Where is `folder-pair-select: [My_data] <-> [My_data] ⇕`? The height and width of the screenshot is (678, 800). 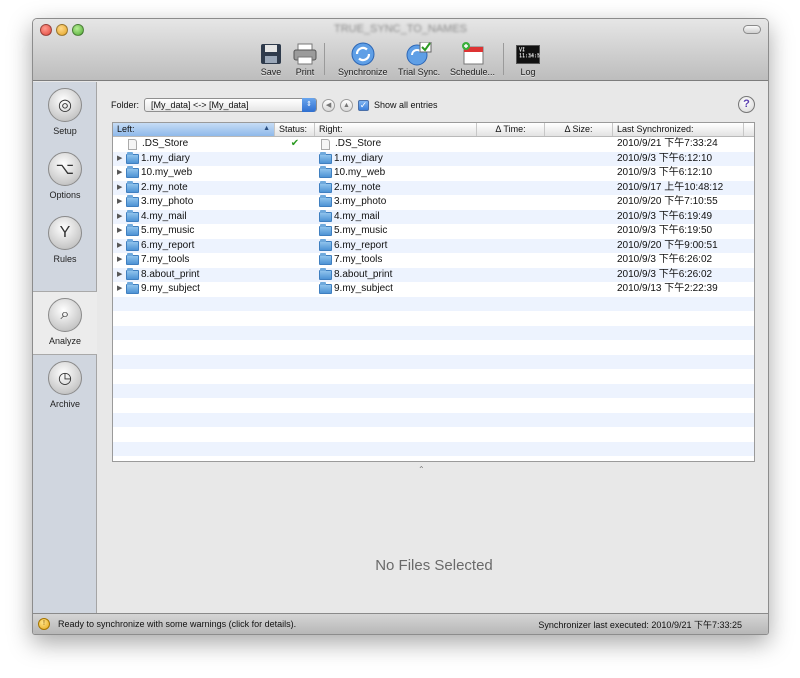 folder-pair-select: [My_data] <-> [My_data] ⇕ is located at coordinates (231, 105).